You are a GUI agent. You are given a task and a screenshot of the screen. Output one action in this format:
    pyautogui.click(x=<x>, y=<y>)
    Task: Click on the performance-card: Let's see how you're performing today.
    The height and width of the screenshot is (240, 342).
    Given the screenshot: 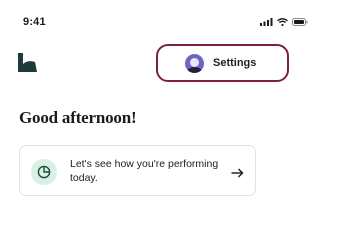 What is the action you would take?
    pyautogui.click(x=137, y=170)
    